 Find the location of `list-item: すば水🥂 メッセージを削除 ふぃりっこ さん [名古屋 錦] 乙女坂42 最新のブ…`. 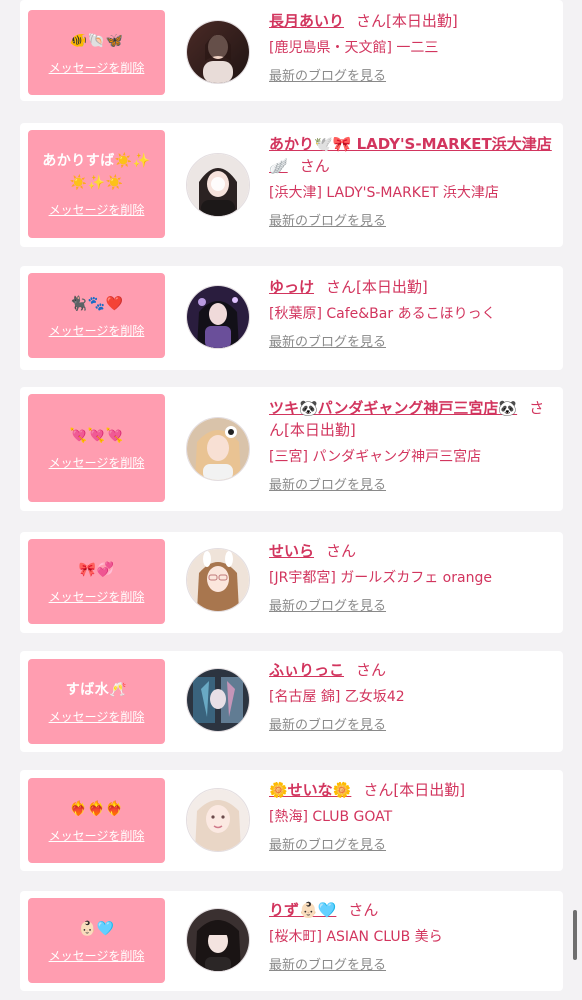

list-item: すば水🥂 メッセージを削除 ふぃりっこ さん [名古屋 錦] 乙女坂42 最新のブ… is located at coordinates (291, 701).